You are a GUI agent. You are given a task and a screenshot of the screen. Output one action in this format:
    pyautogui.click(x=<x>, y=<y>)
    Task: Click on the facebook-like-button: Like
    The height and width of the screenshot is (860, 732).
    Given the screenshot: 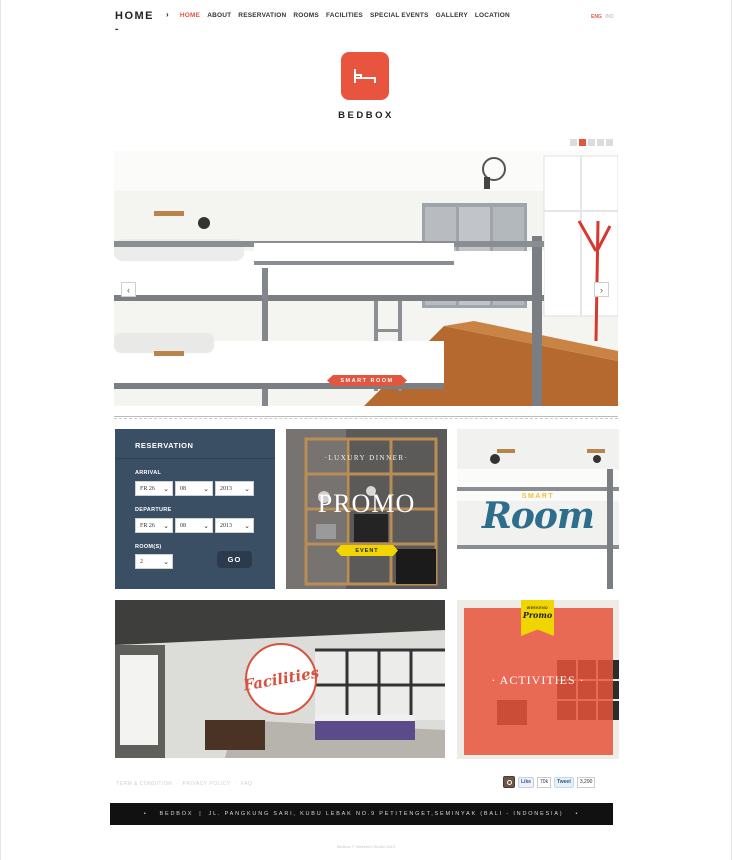 What is the action you would take?
    pyautogui.click(x=526, y=782)
    